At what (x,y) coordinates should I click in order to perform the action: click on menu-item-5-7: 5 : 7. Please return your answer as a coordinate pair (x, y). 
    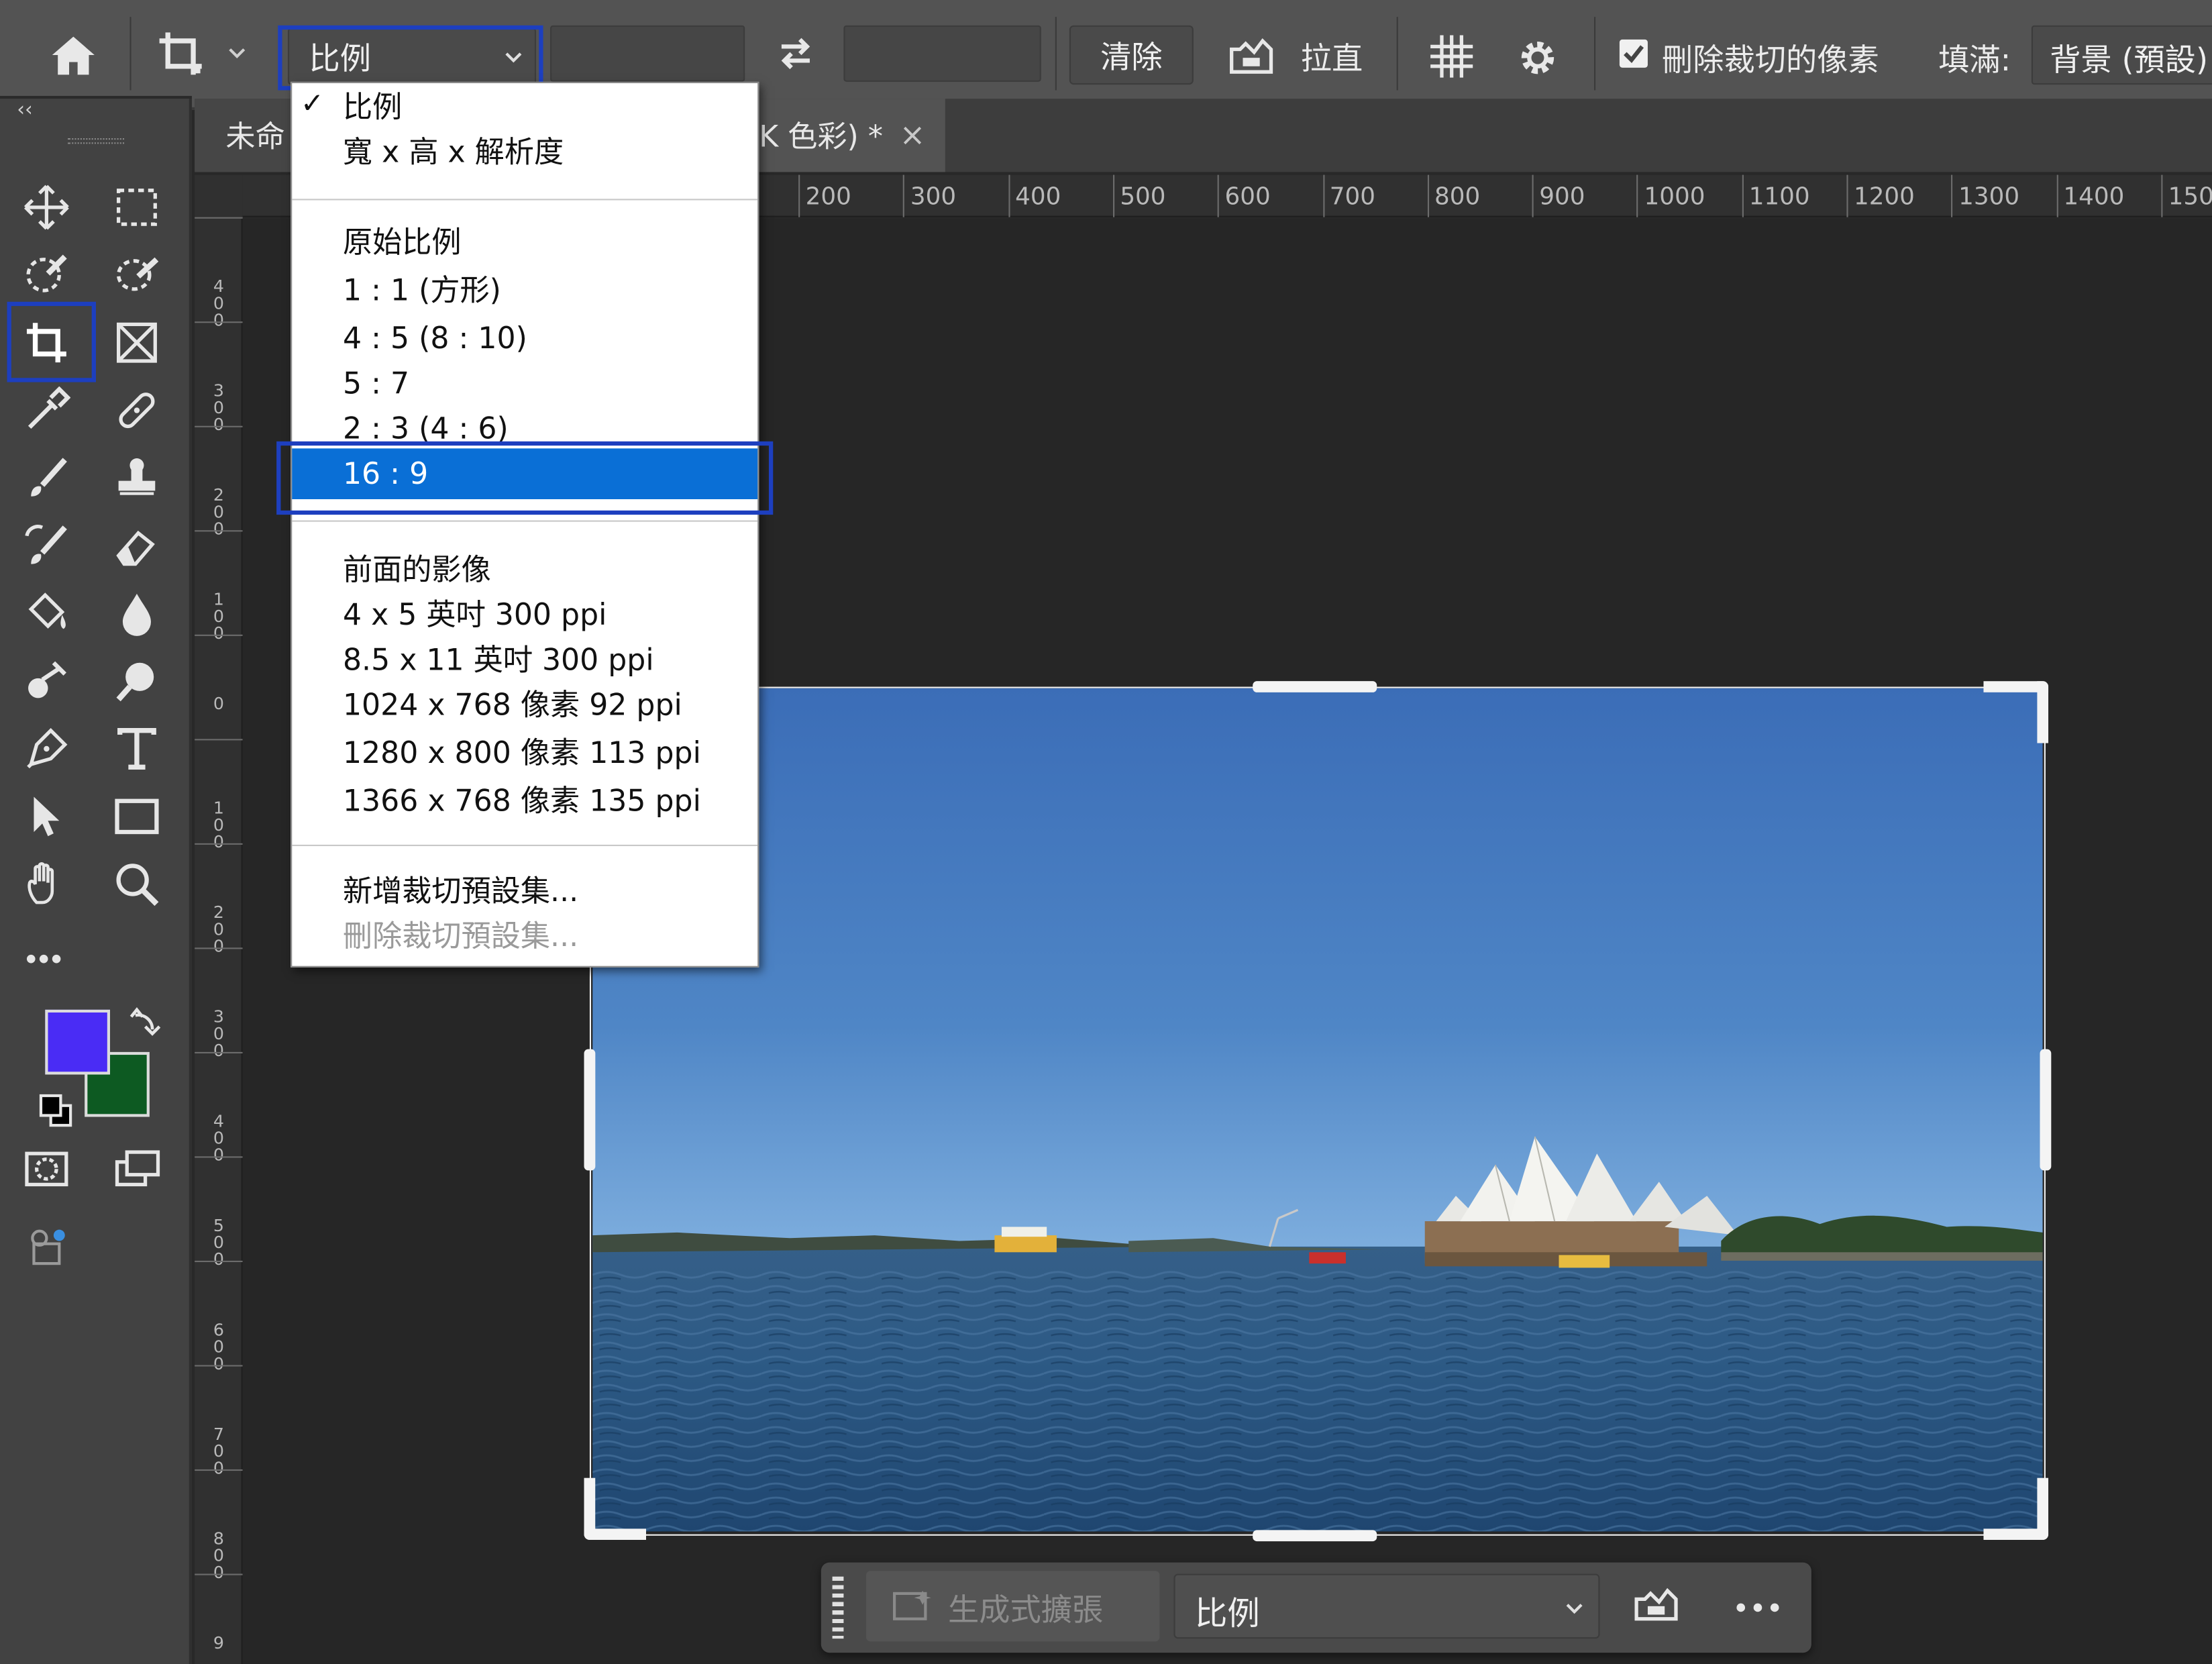
    Looking at the image, I should click on (376, 383).